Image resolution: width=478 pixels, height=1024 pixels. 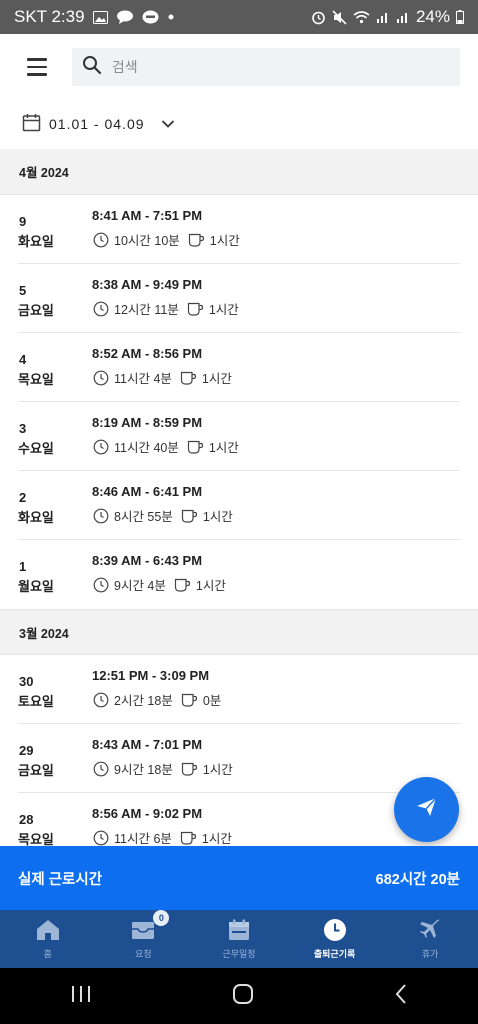 What do you see at coordinates (239, 574) in the screenshot?
I see `list-item: 1 월요일 8:39 AM - 6:43 PM 9시간 4분 1시간` at bounding box center [239, 574].